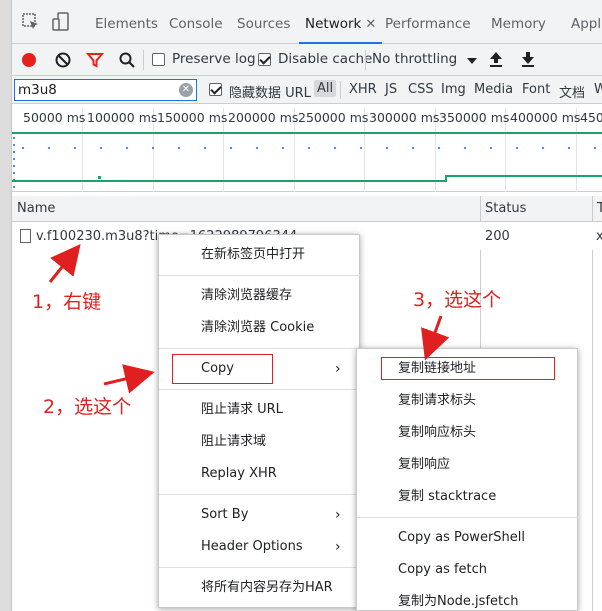 Image resolution: width=602 pixels, height=611 pixels. What do you see at coordinates (87, 407) in the screenshot?
I see `annotation-step2: 2，选这个` at bounding box center [87, 407].